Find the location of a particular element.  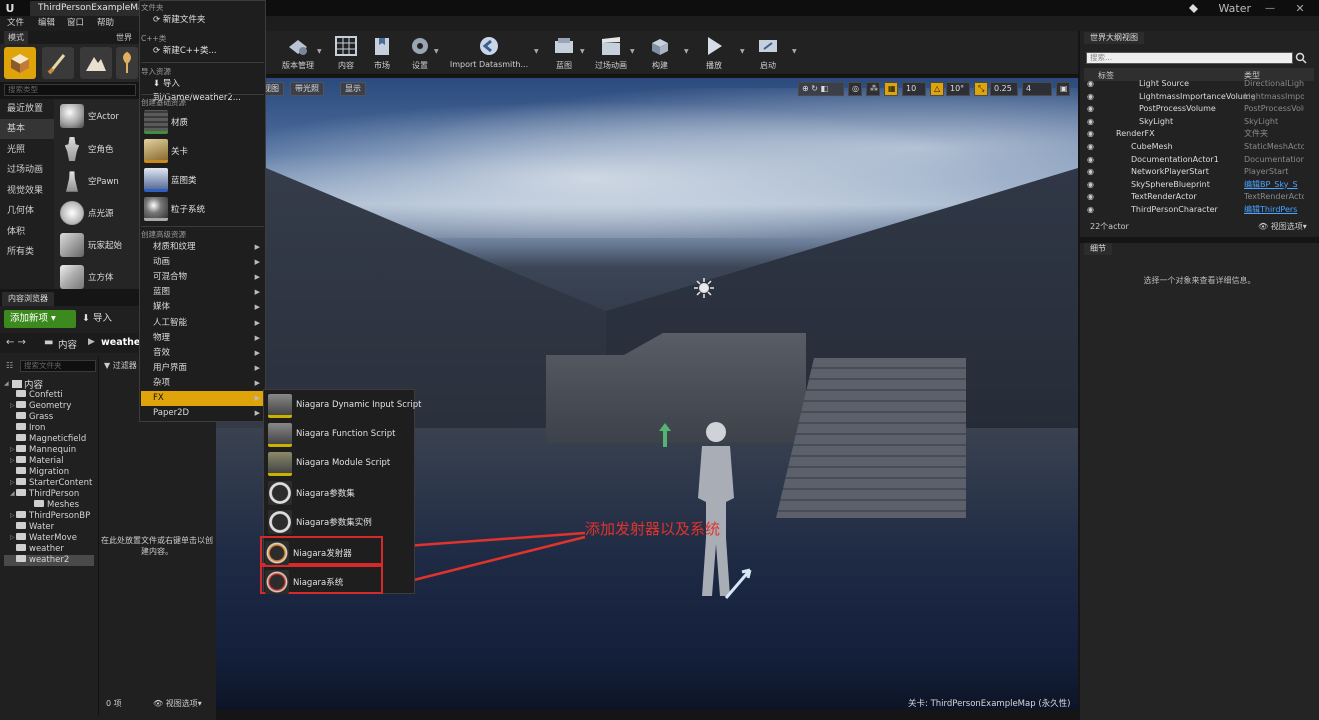

fx-menu-item: Niagara发射器 is located at coordinates (321, 550).